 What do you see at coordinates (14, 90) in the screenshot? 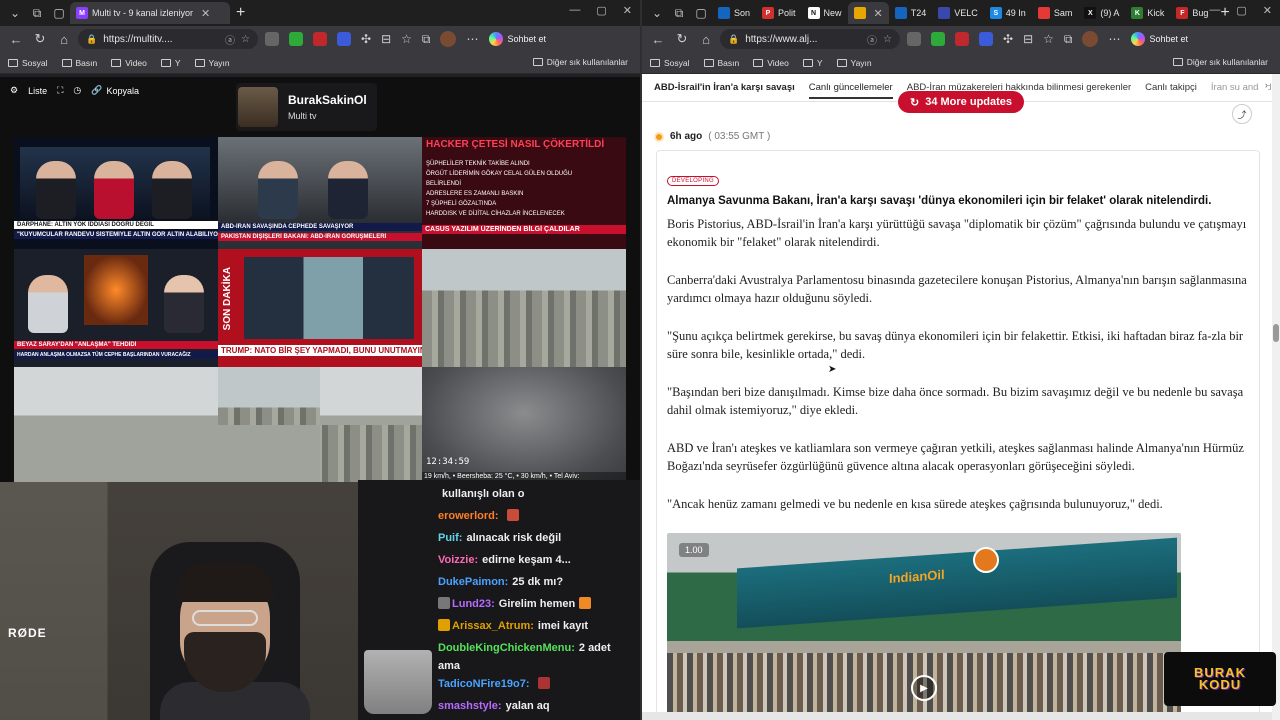
I see `settings-gear-icon: ⚙` at bounding box center [14, 90].